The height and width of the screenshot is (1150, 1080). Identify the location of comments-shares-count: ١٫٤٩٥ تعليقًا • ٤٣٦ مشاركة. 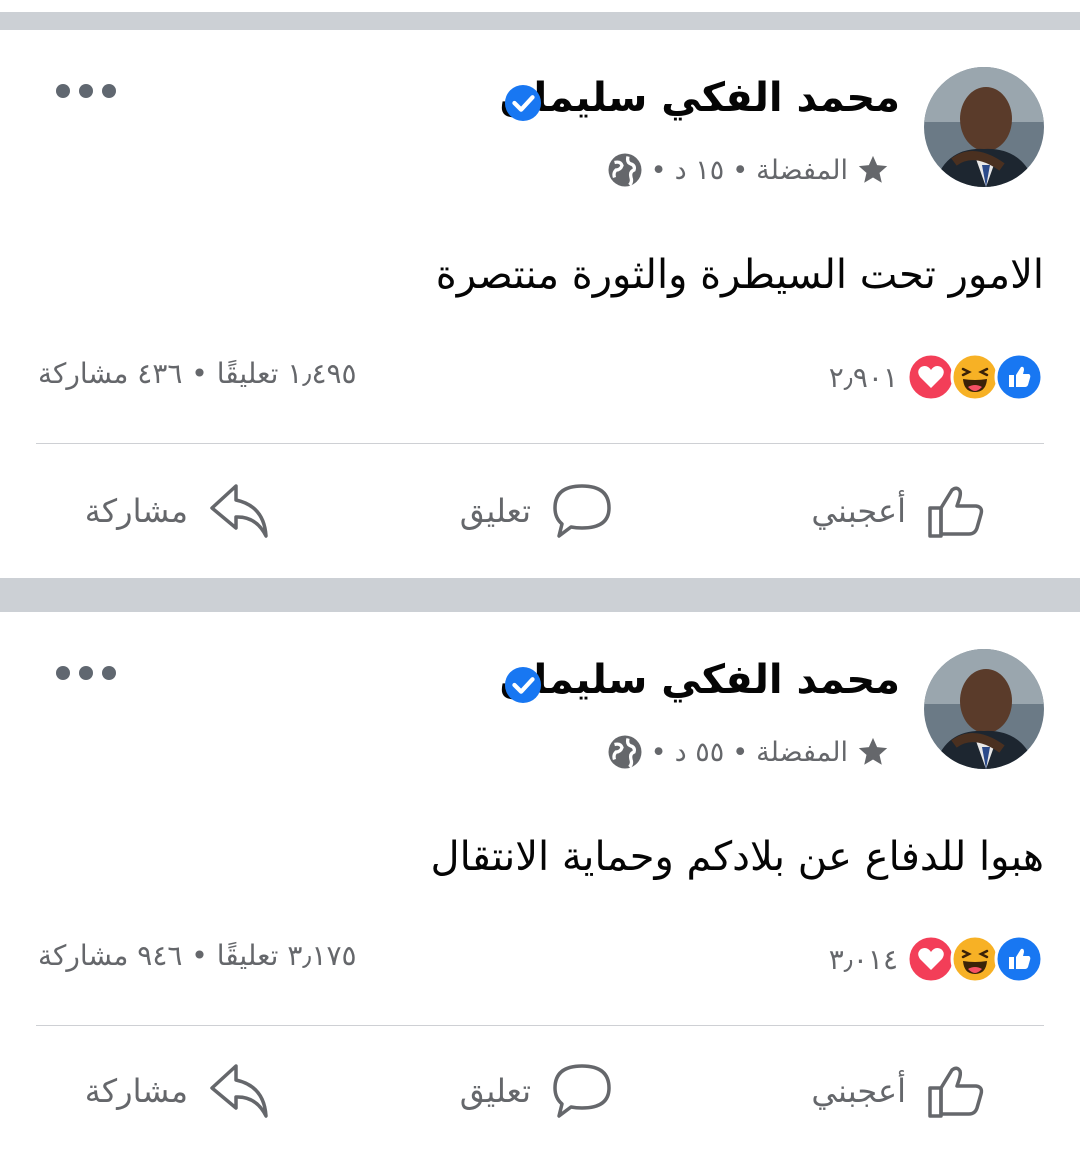
(197, 373).